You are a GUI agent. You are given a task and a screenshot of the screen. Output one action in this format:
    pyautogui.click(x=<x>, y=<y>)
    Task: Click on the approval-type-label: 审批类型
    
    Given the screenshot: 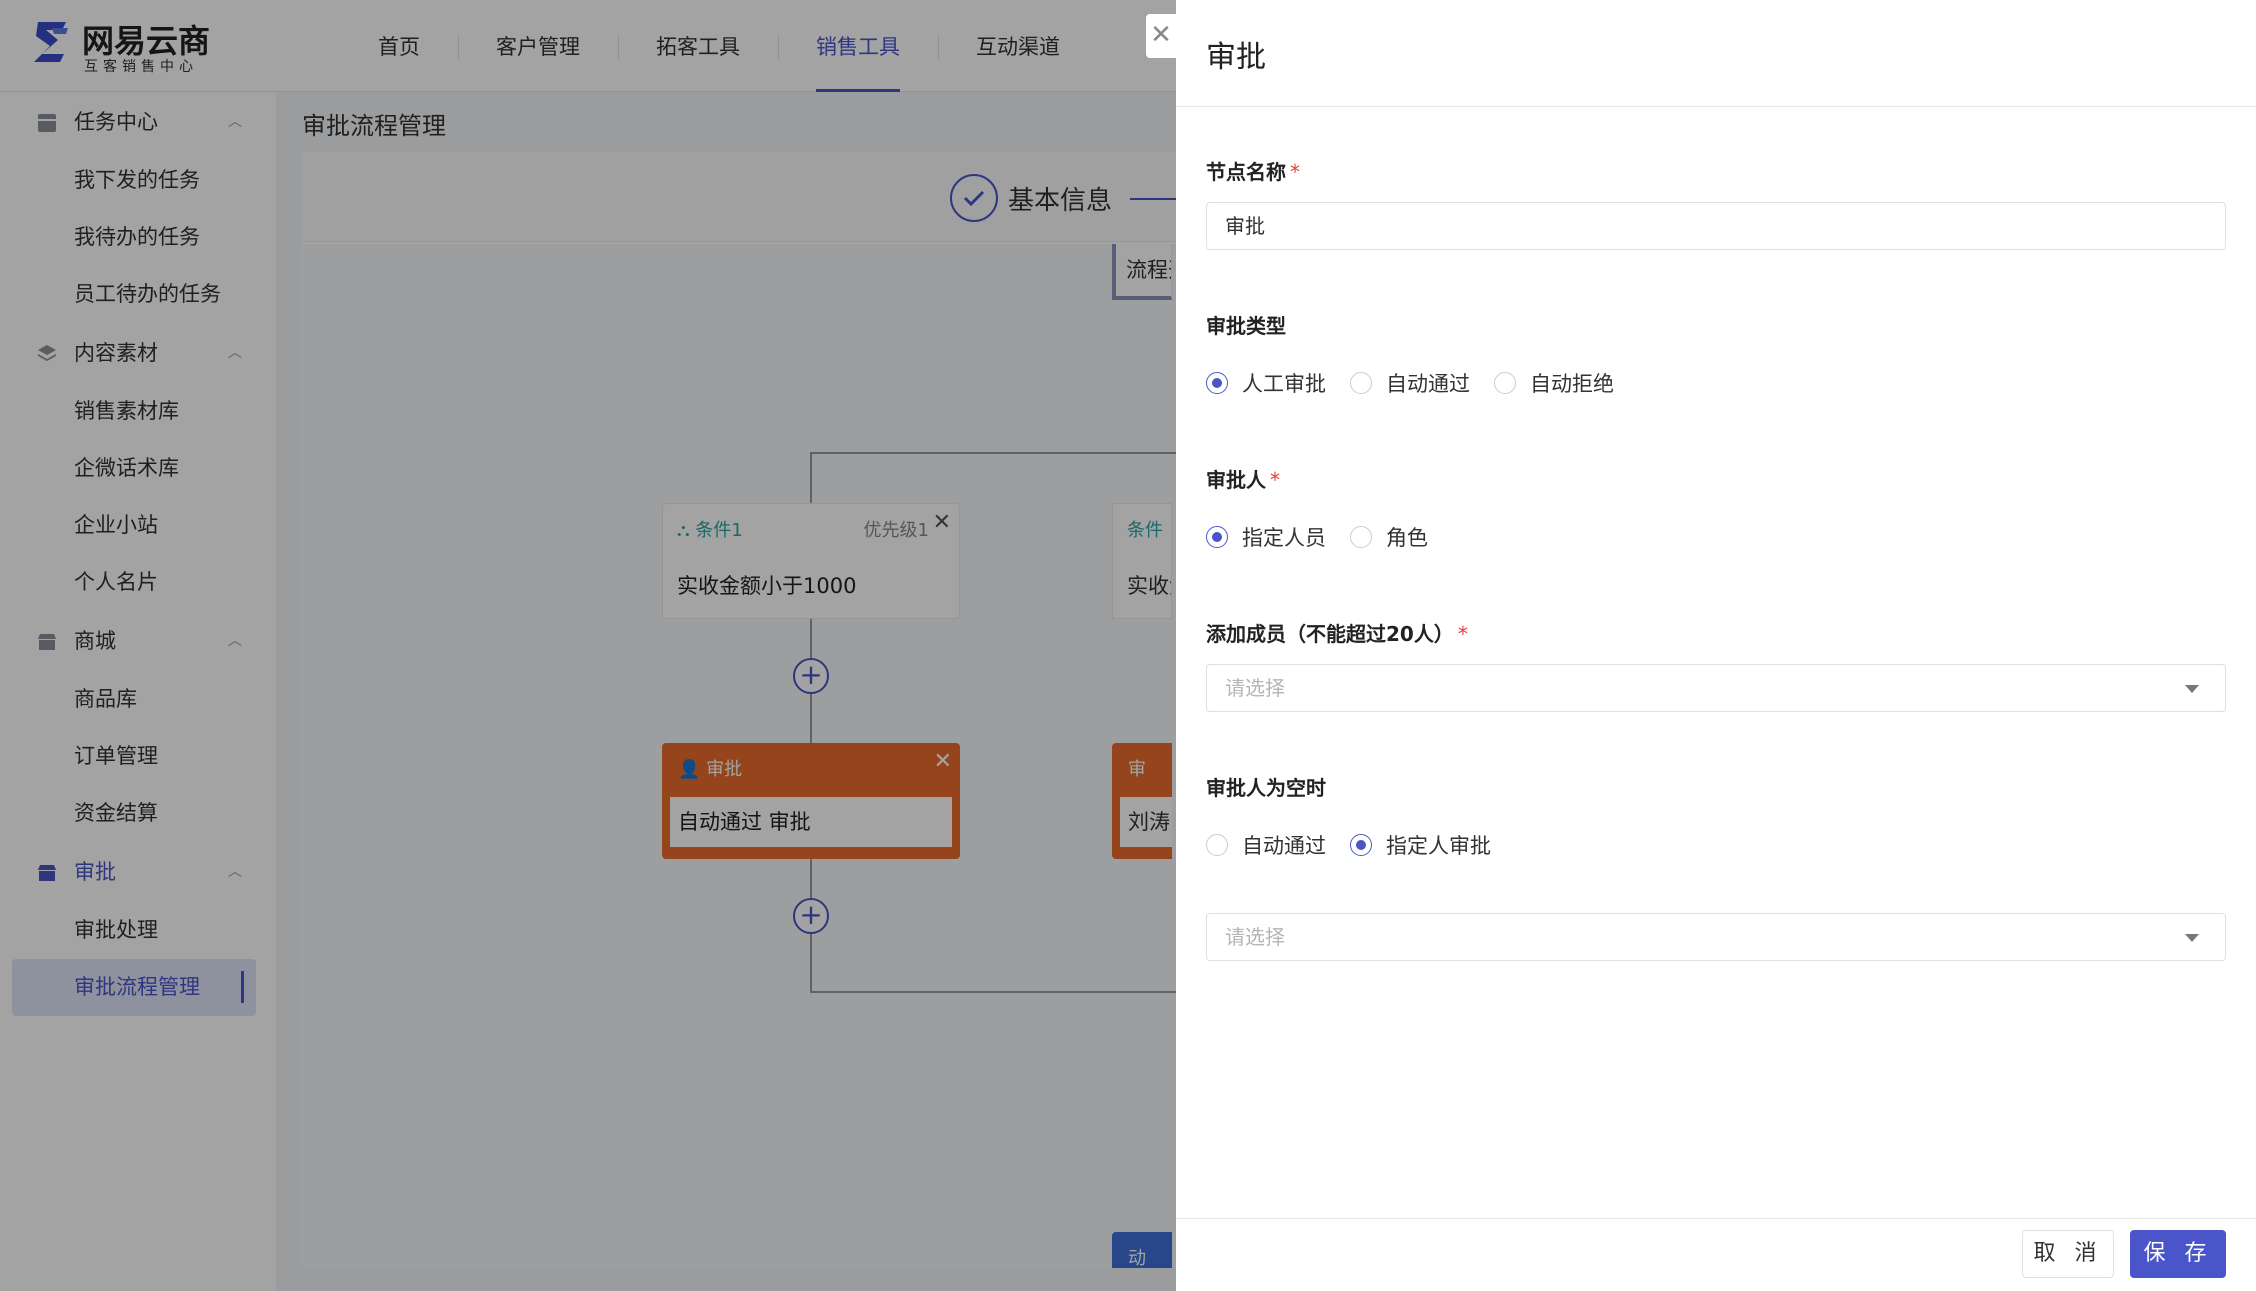 What is the action you would take?
    pyautogui.click(x=1246, y=326)
    